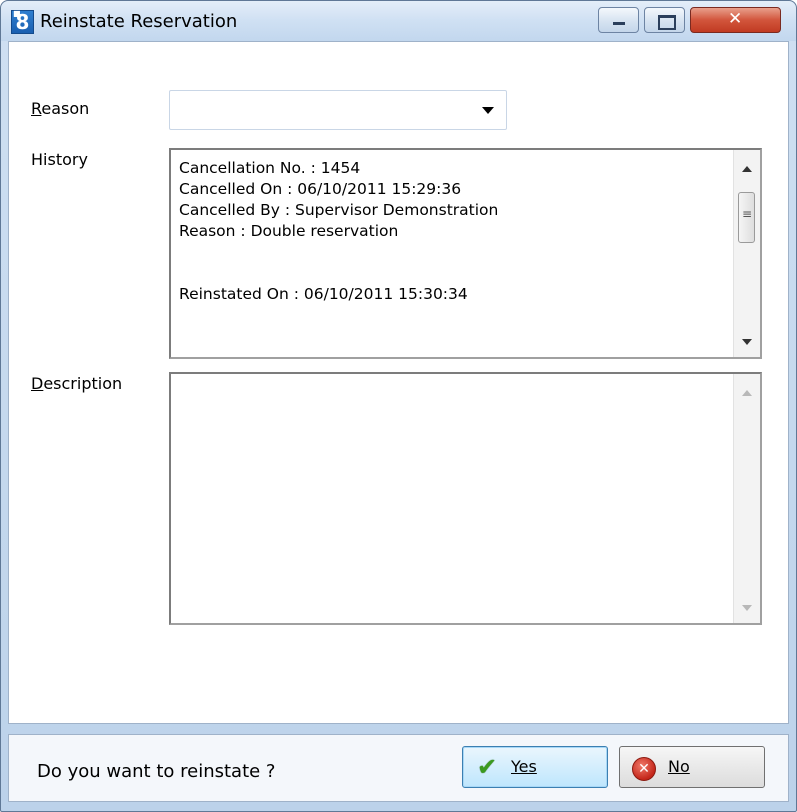 This screenshot has height=812, width=797. Describe the element at coordinates (323, 294) in the screenshot. I see `history-line: Reinstated On : 06/10/2011 15:30:34` at that location.